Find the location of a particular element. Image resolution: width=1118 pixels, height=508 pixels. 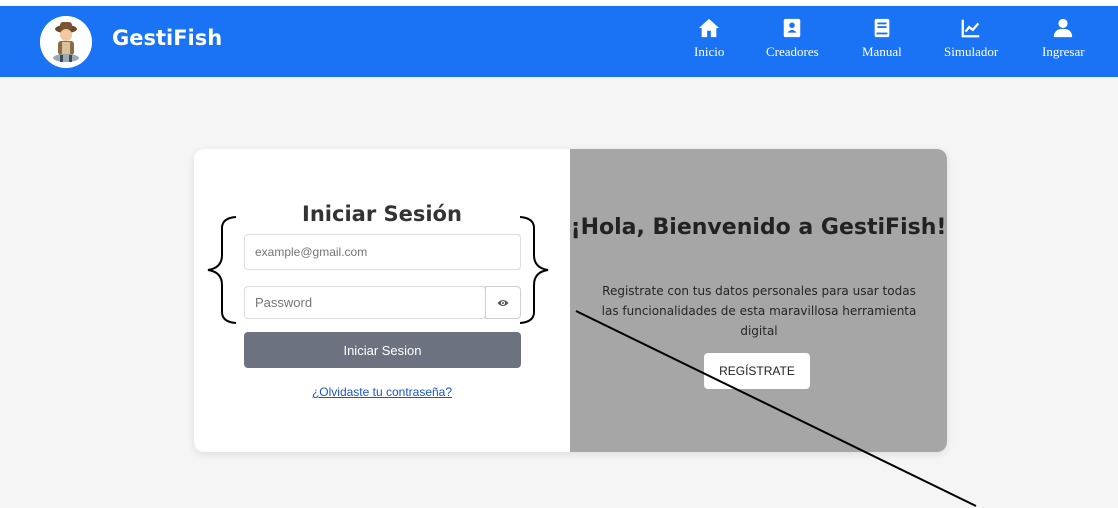

brand-name: GestiFish is located at coordinates (167, 38).